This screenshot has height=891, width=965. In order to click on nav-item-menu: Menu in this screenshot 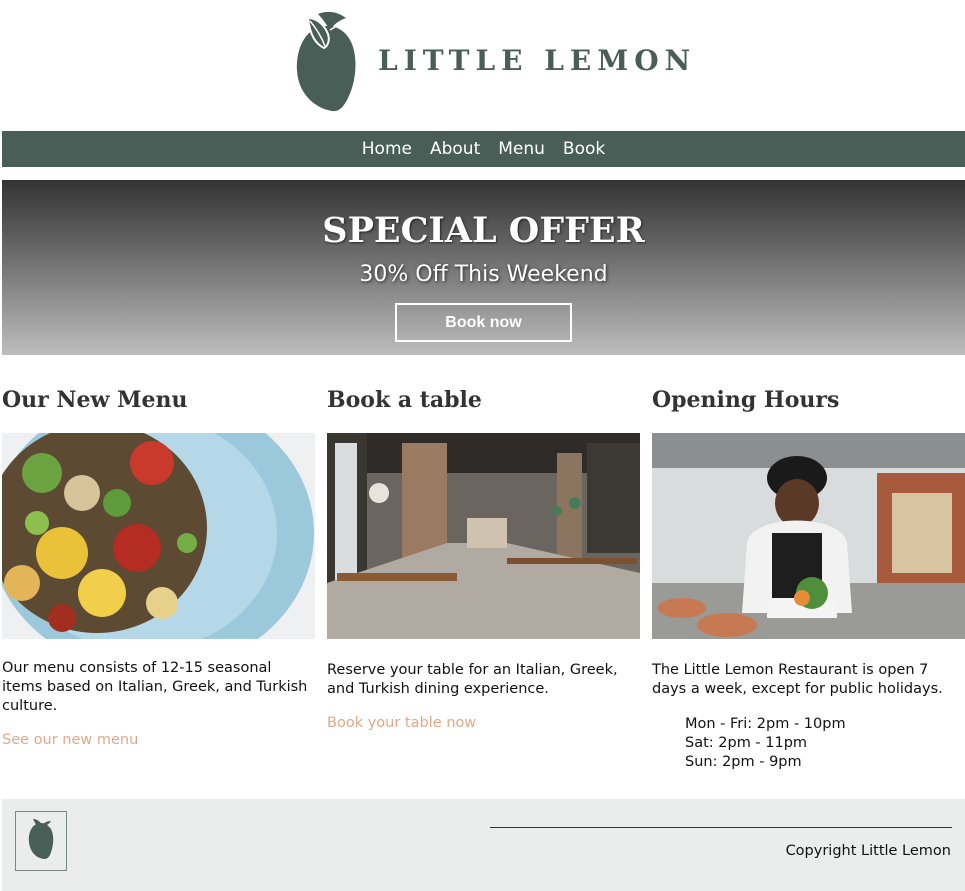, I will do `click(521, 149)`.